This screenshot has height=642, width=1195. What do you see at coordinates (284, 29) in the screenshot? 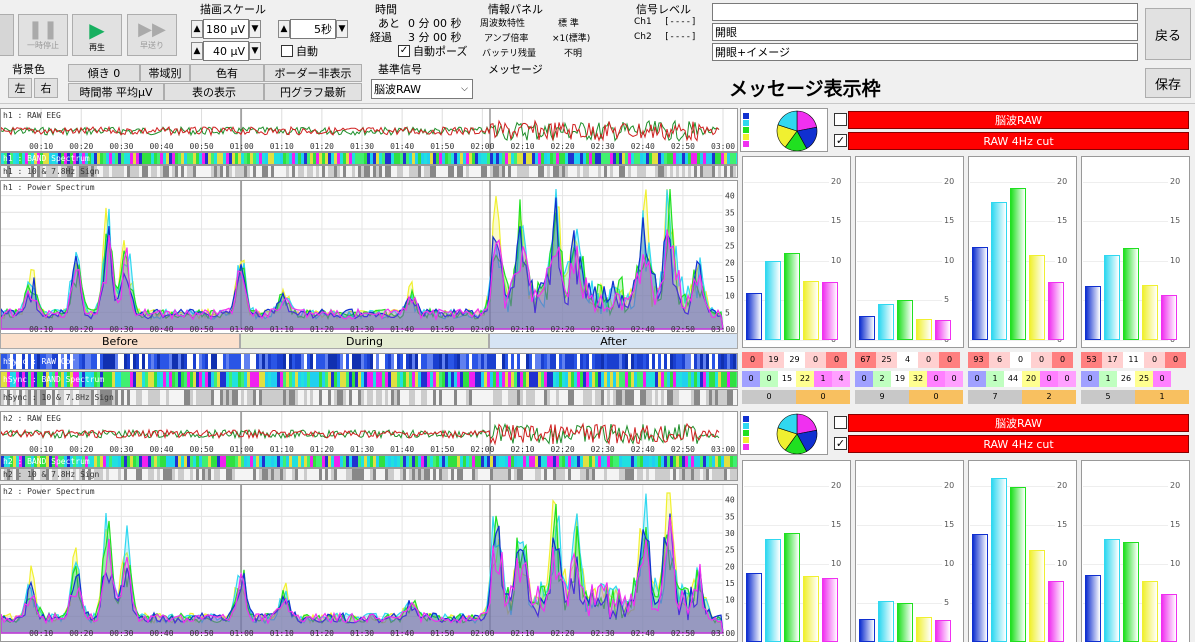
I see `time-up-icon: ▲` at bounding box center [284, 29].